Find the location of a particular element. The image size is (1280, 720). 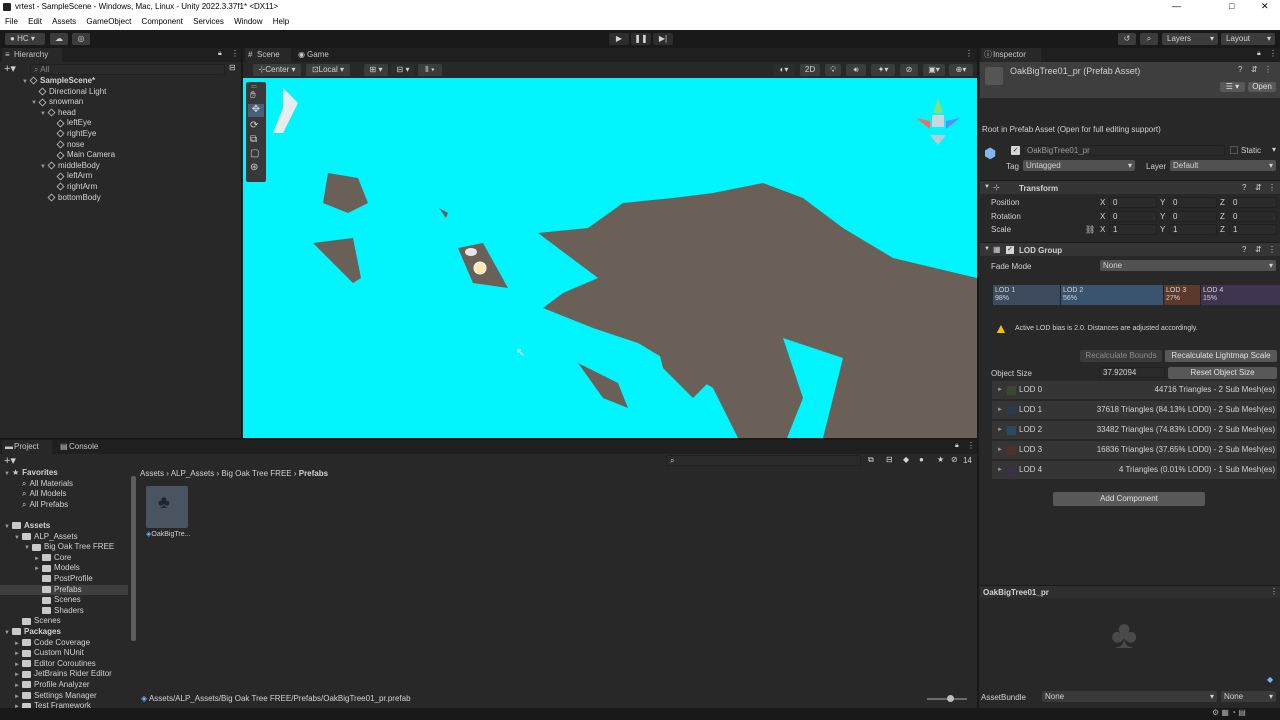

lod-bar-segment: LOD 2 56% is located at coordinates (1112, 295).